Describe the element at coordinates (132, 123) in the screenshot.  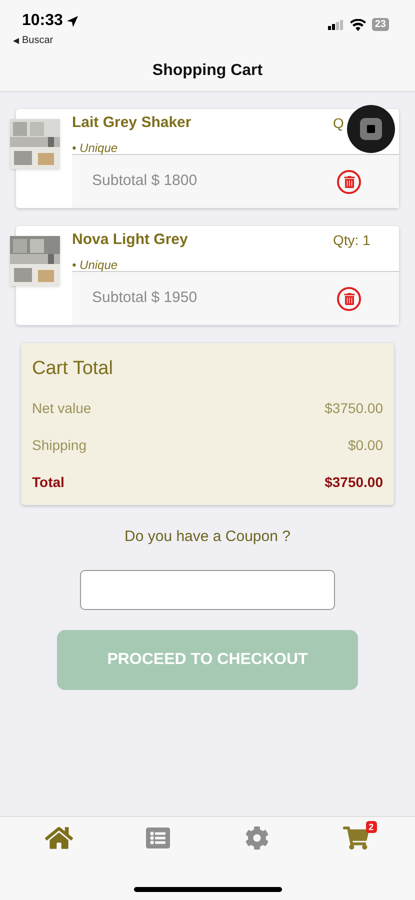
I see `product-name: Lait Grey Shaker` at that location.